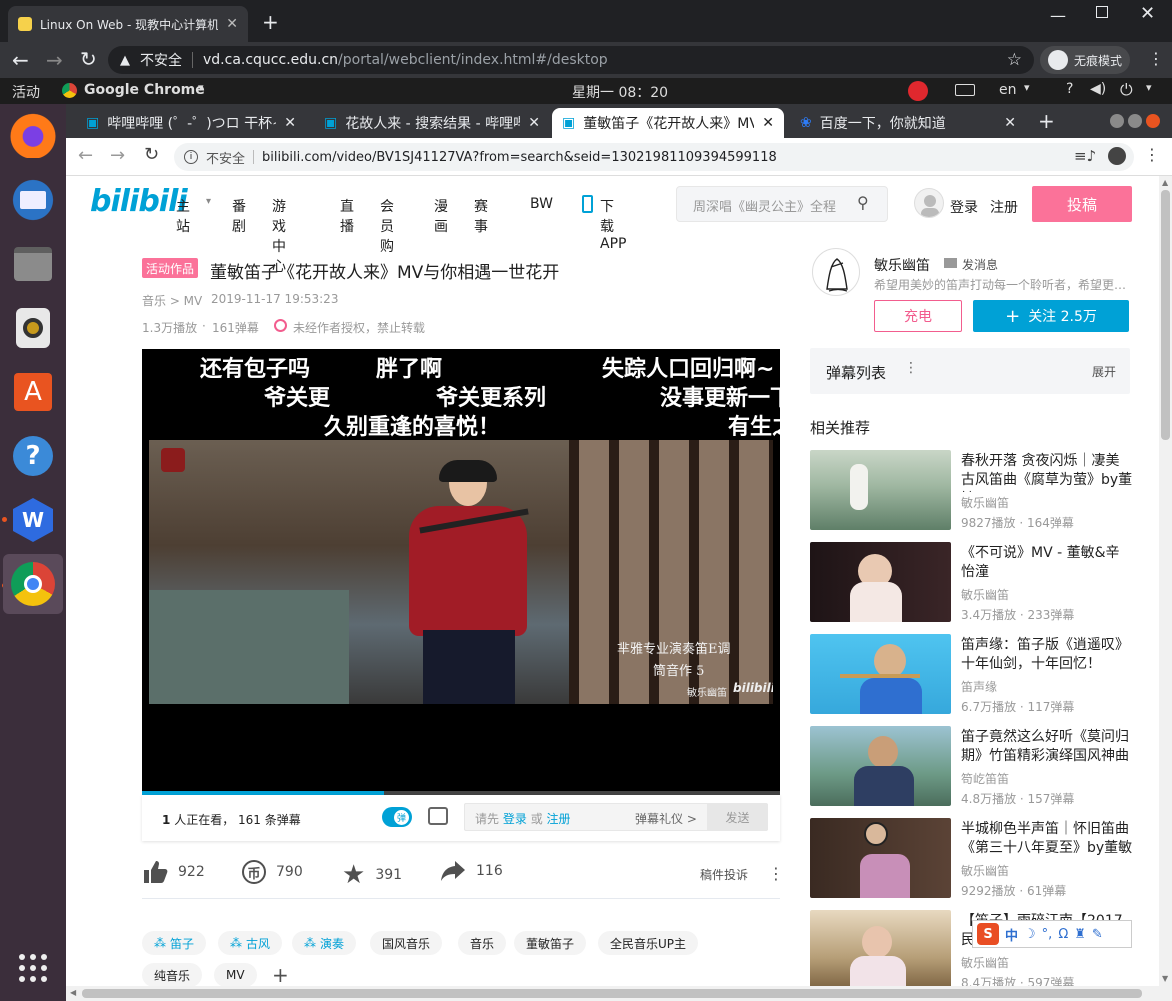 The width and height of the screenshot is (1172, 1001). What do you see at coordinates (33, 264) in the screenshot?
I see `files-icon` at bounding box center [33, 264].